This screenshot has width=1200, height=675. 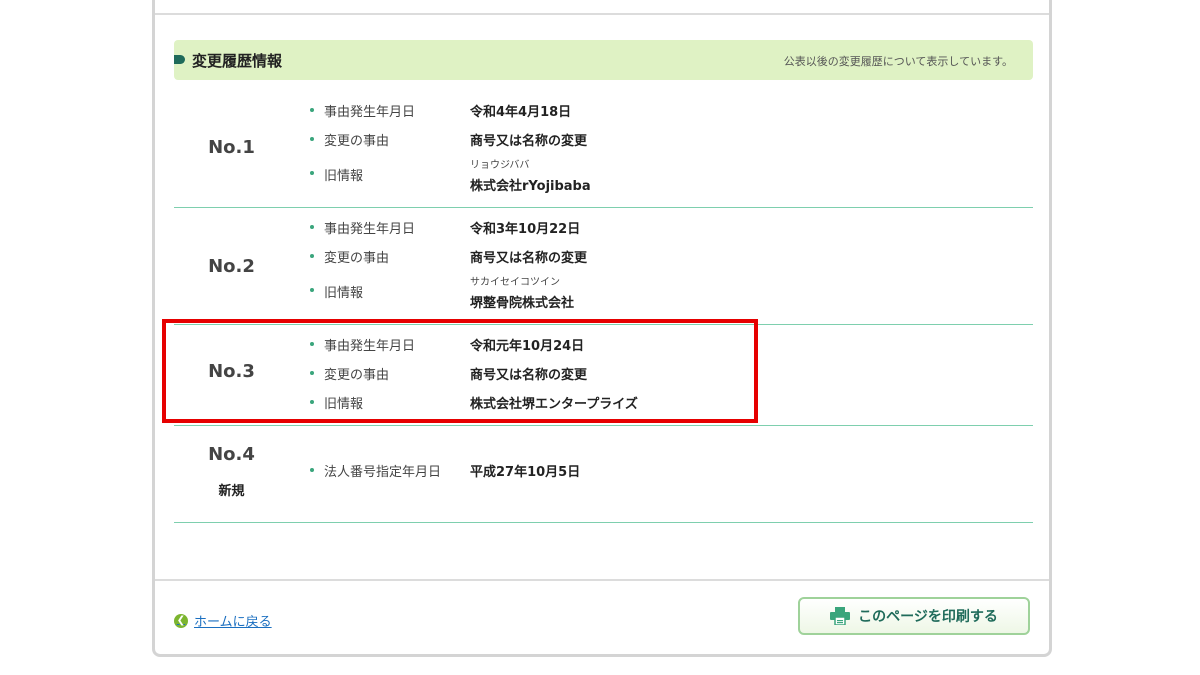 I want to click on entry-number: No.1, so click(x=231, y=147).